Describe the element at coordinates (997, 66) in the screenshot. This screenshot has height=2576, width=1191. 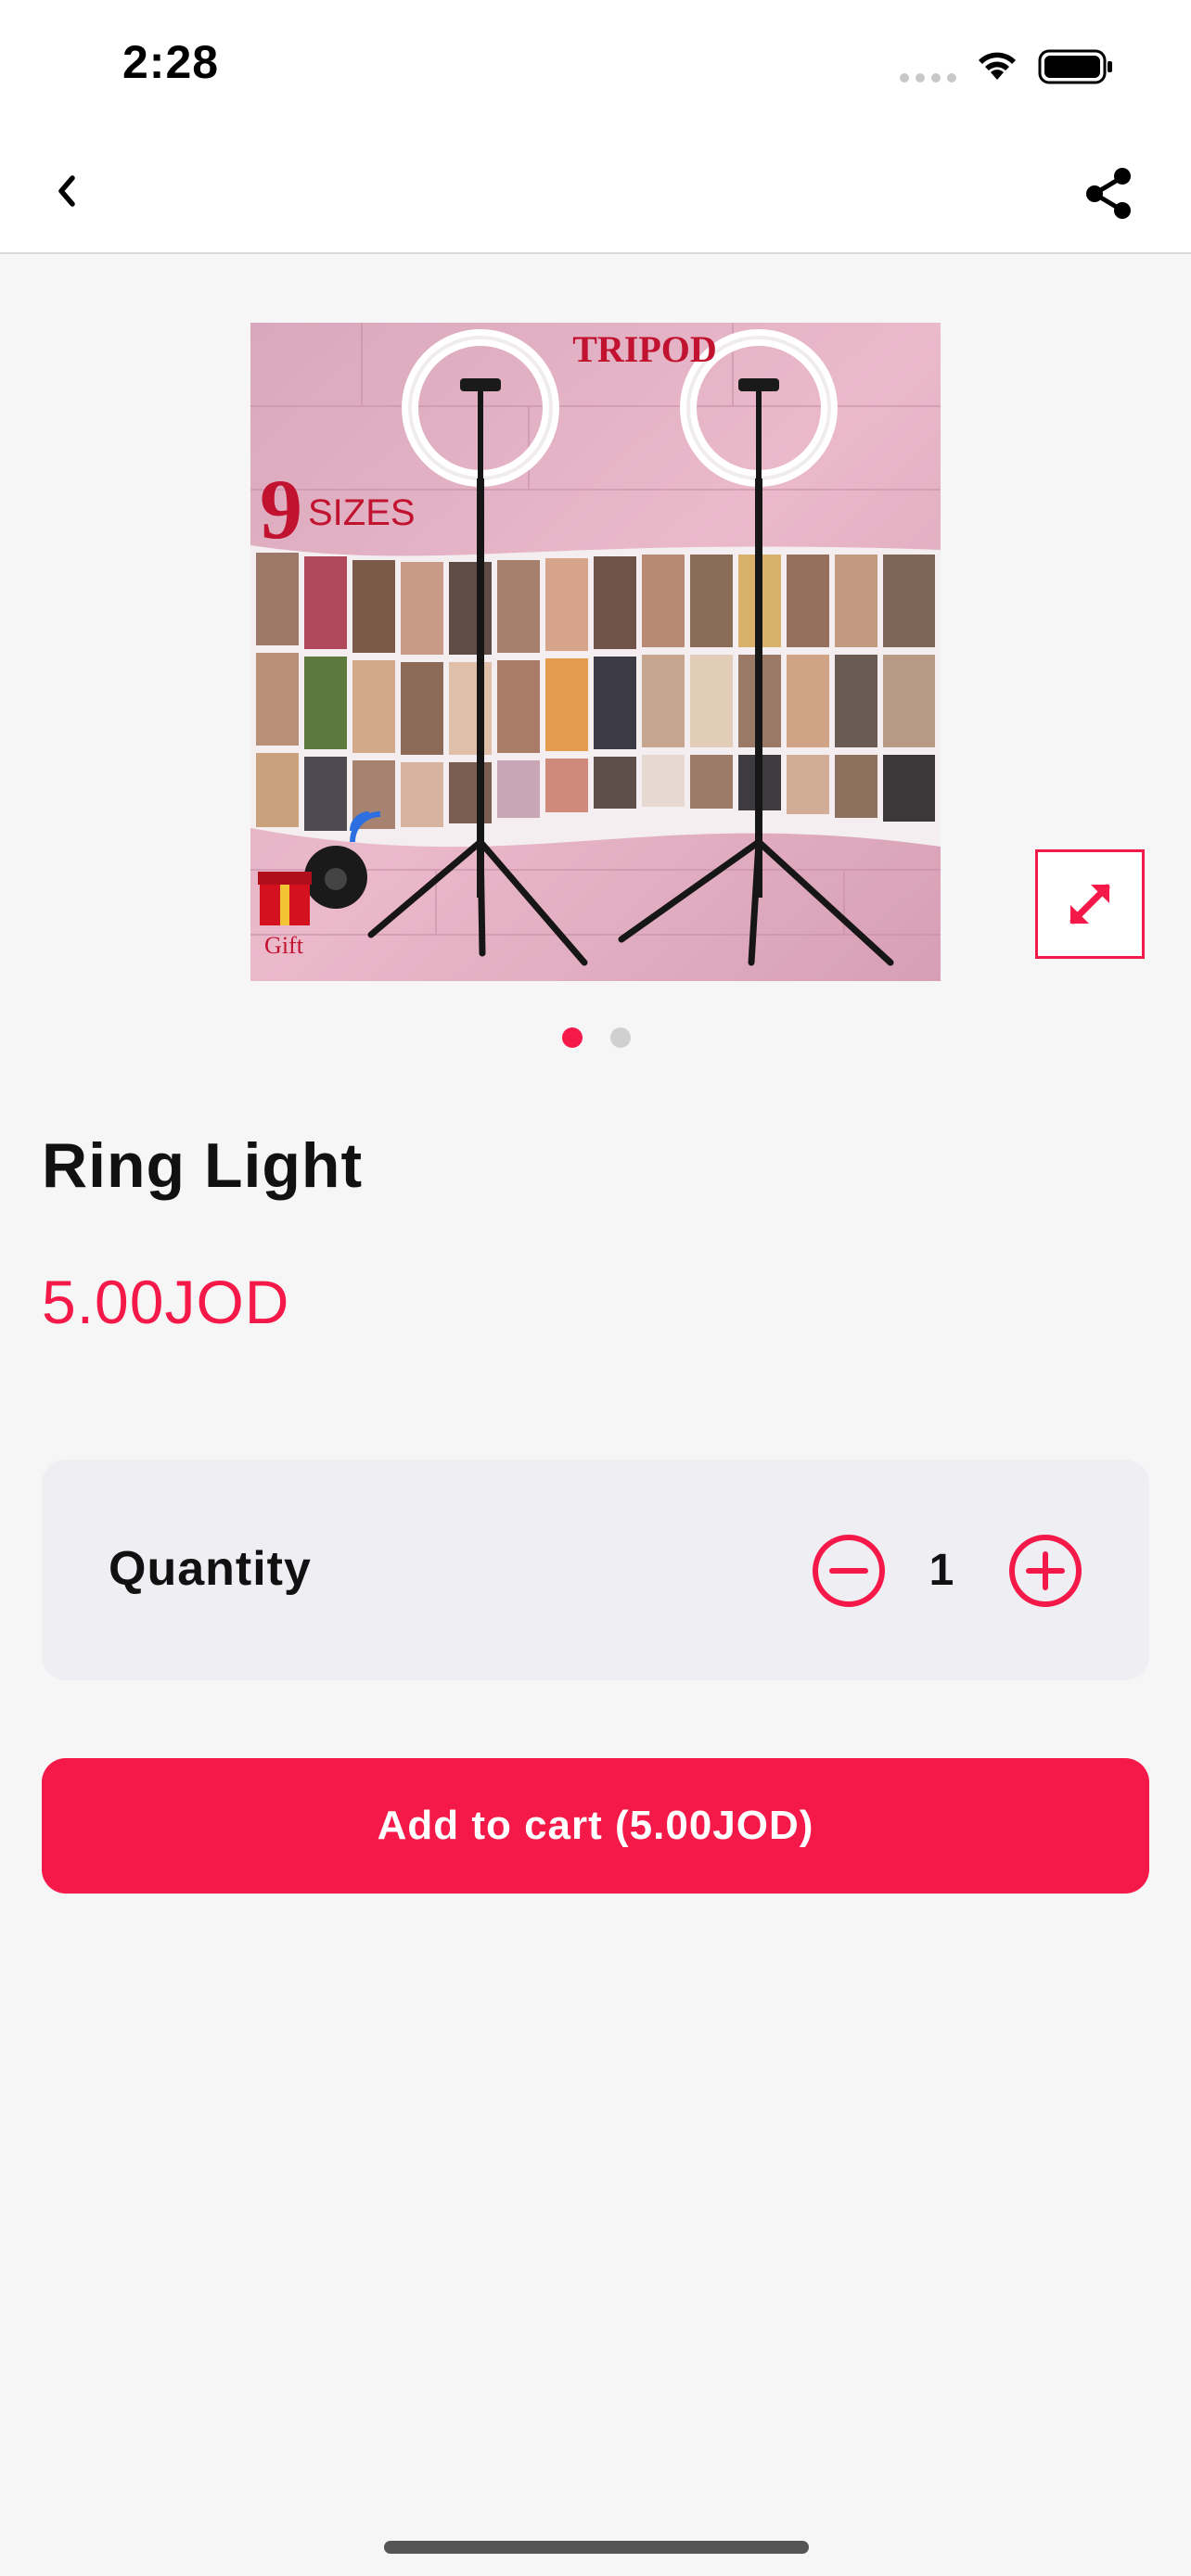
I see `wifi-icon` at that location.